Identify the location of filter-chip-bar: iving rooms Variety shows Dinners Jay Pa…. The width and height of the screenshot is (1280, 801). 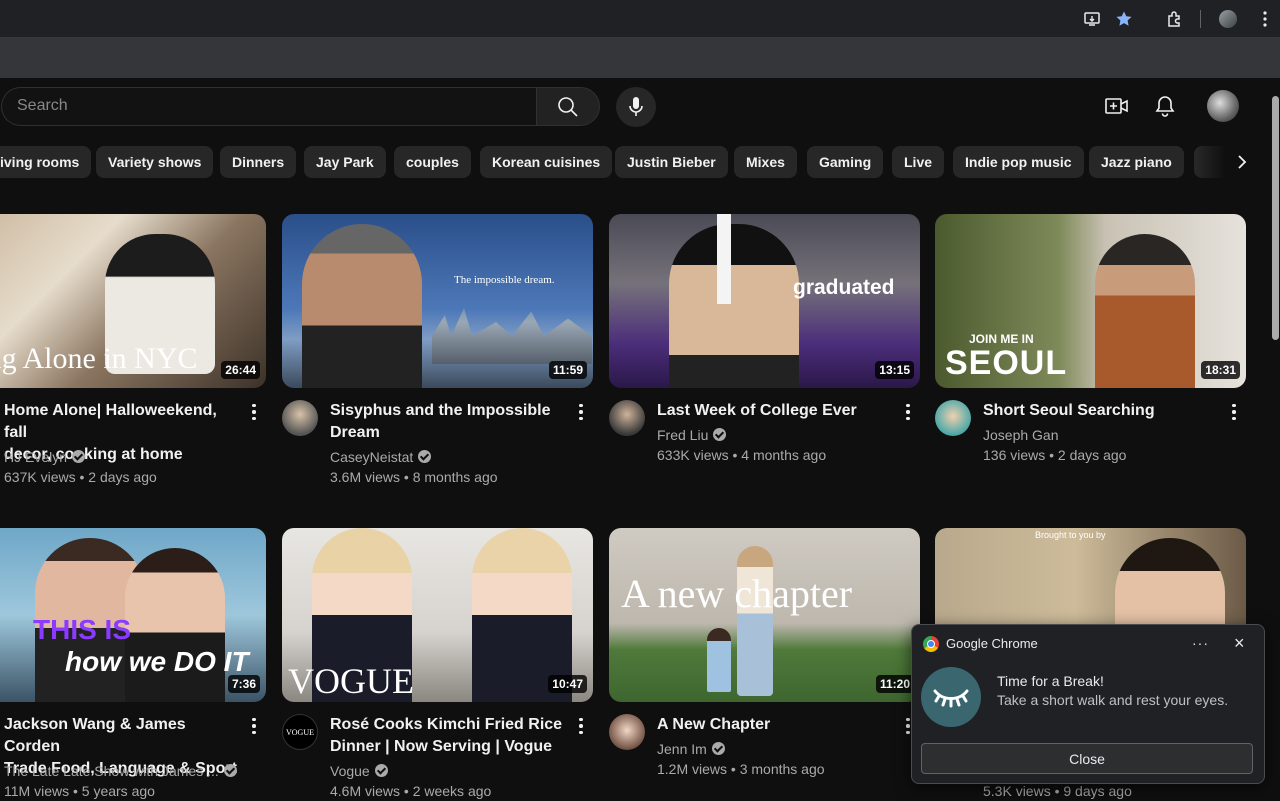
(635, 162).